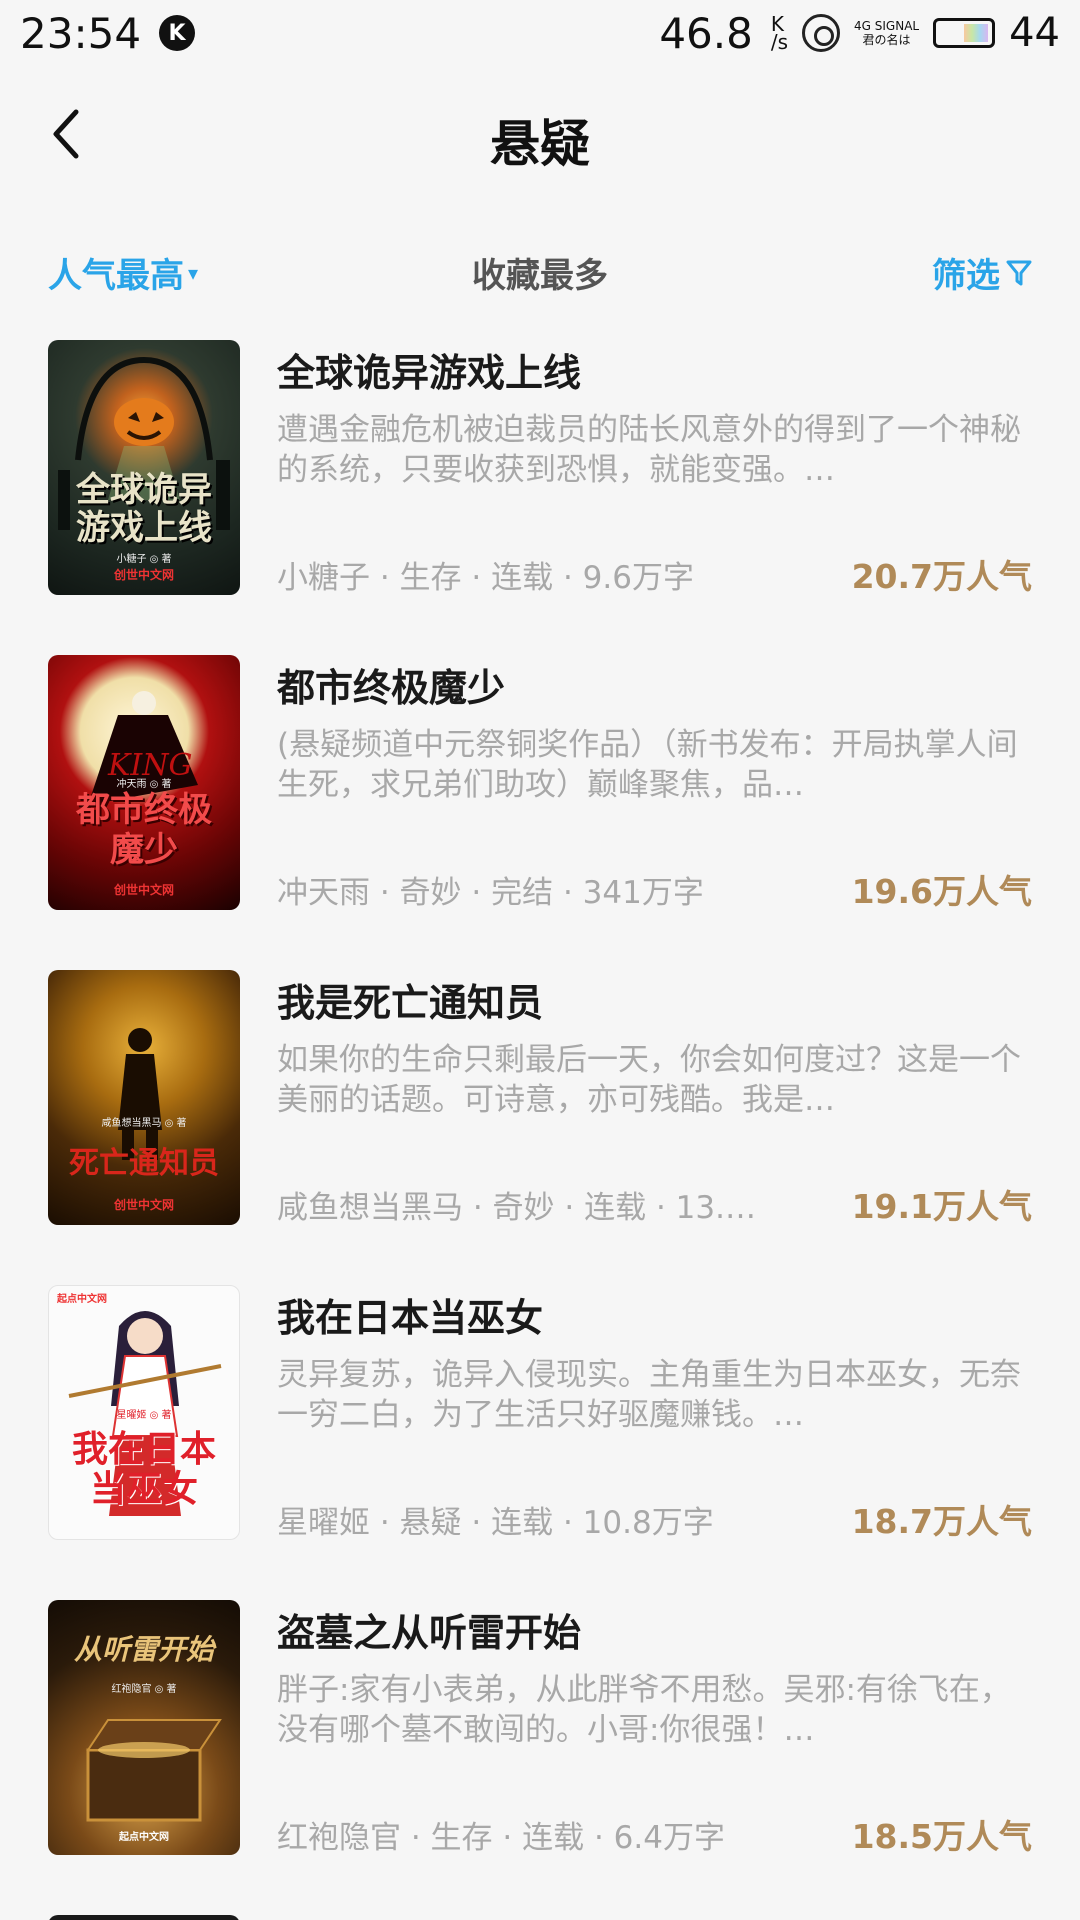  Describe the element at coordinates (81, 33) in the screenshot. I see `clock: 23:54` at that location.